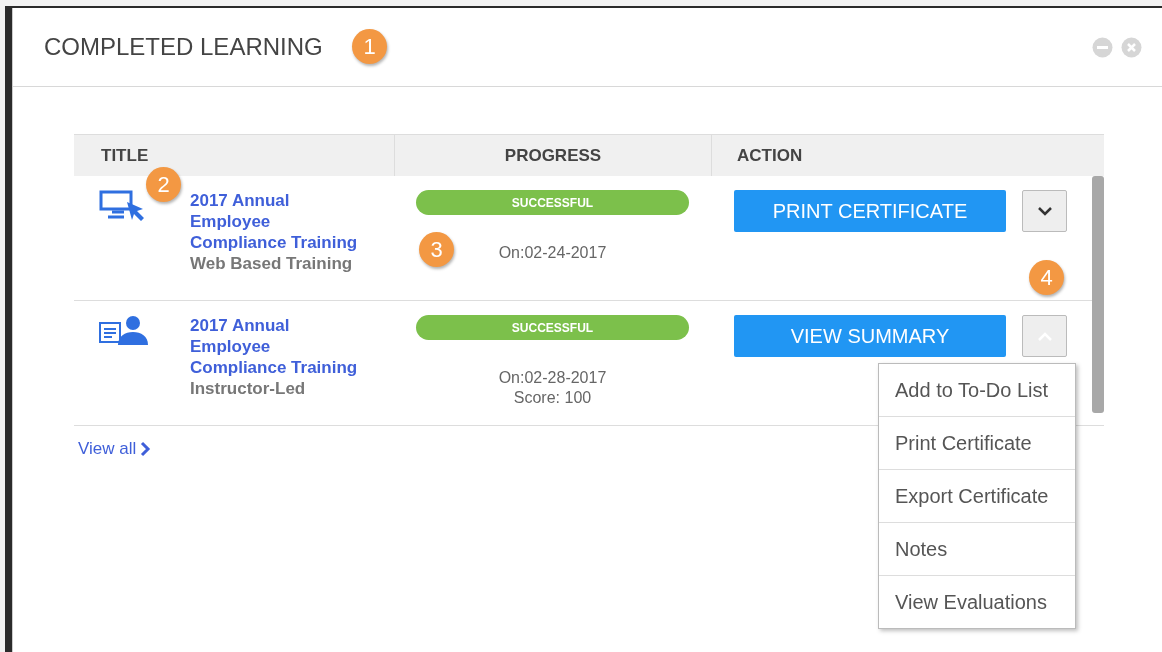  I want to click on chevron-down-icon, so click(1044, 211).